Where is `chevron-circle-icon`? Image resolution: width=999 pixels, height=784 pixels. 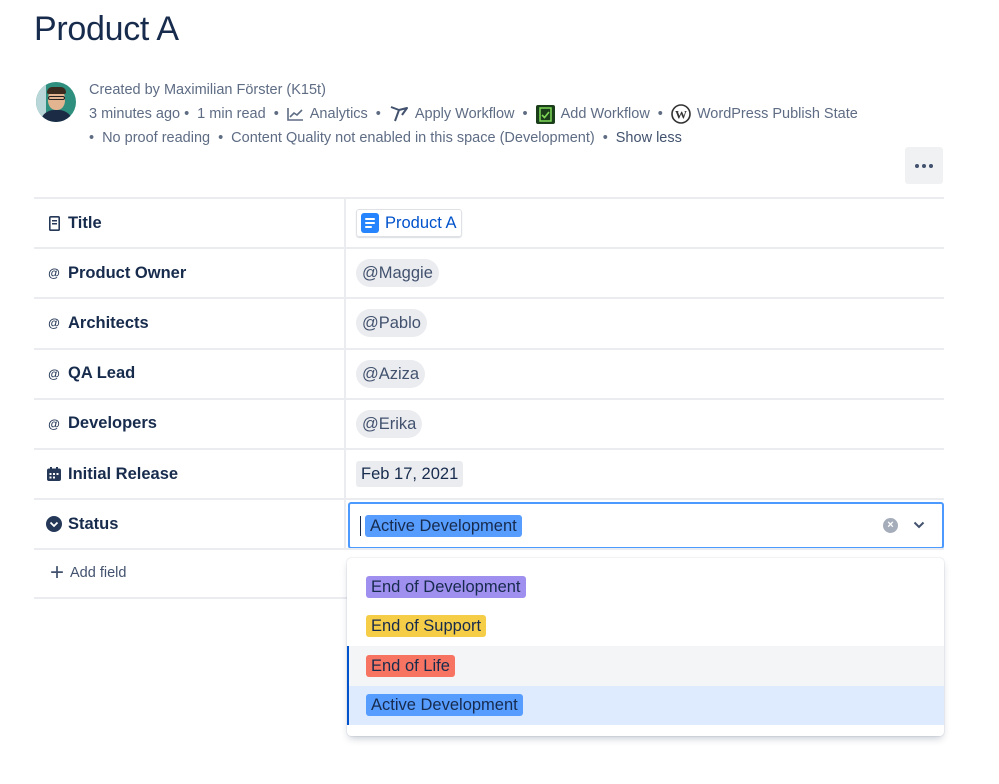
chevron-circle-icon is located at coordinates (54, 524).